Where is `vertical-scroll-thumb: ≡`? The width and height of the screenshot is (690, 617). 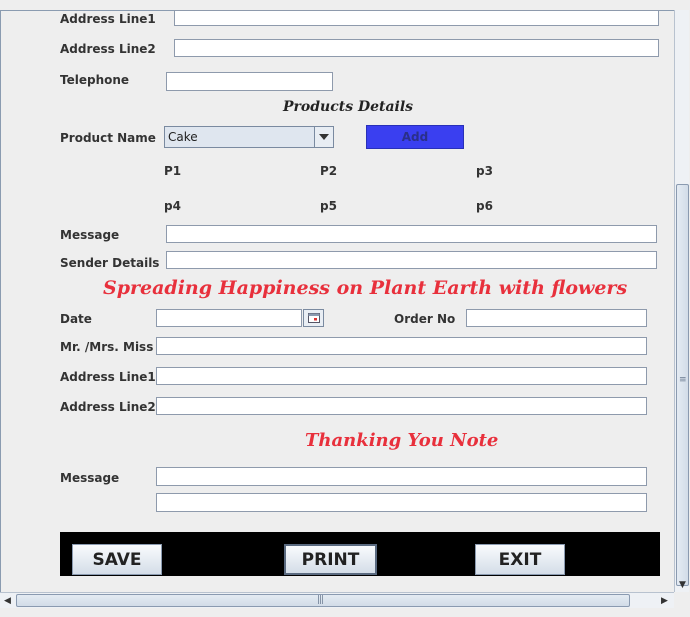 vertical-scroll-thumb: ≡ is located at coordinates (682, 385).